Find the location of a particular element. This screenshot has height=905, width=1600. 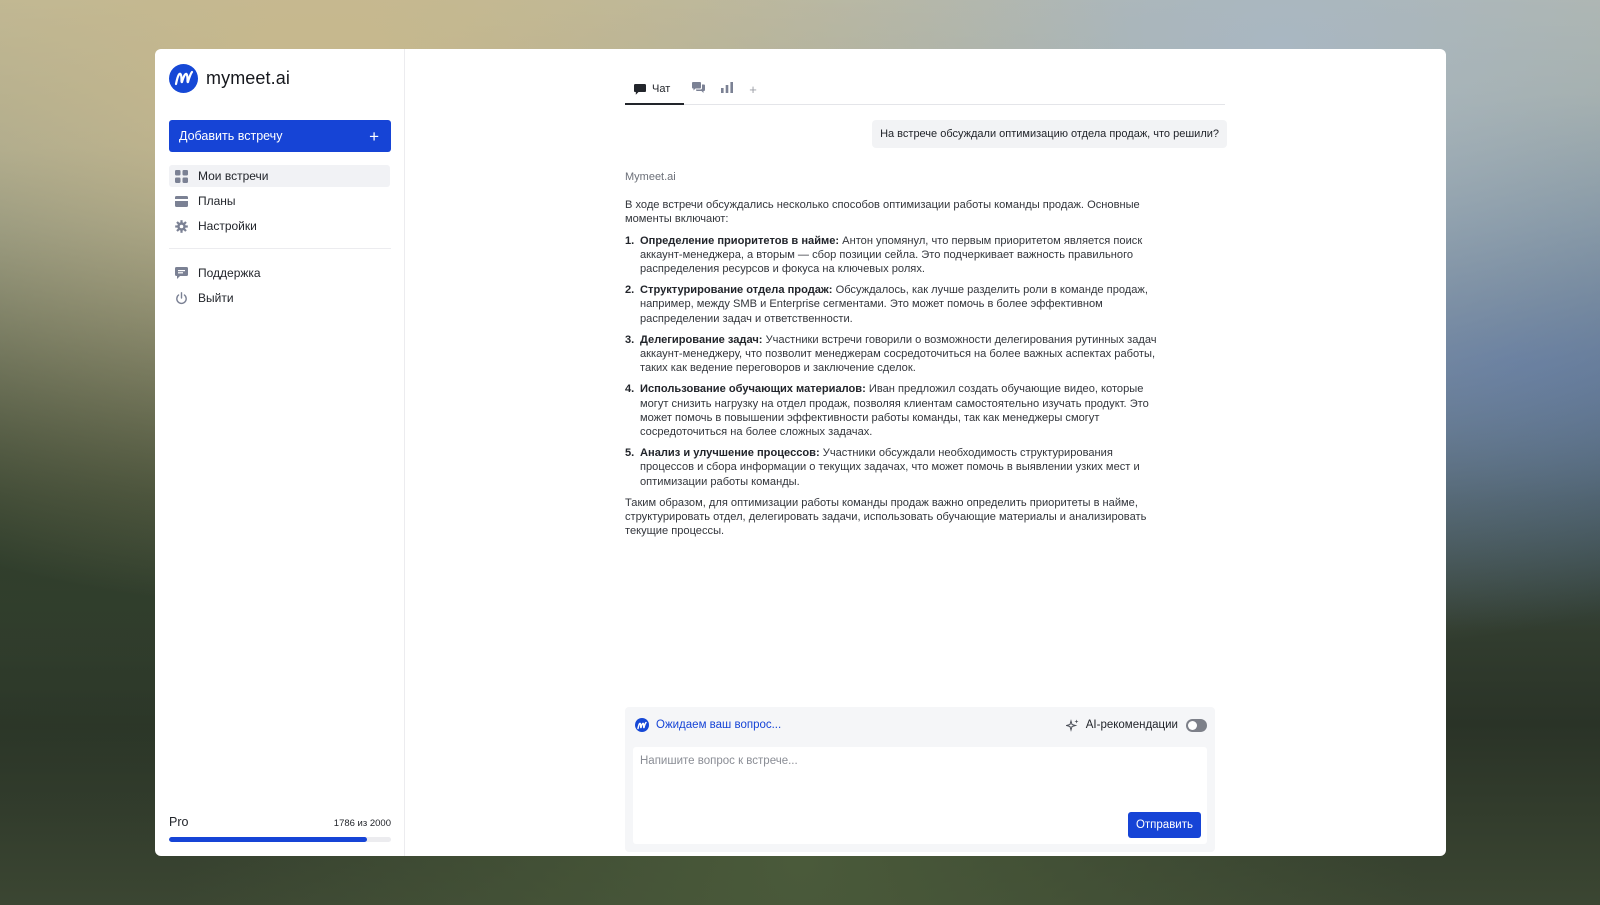

chat-bubble-icon is located at coordinates (181, 273).